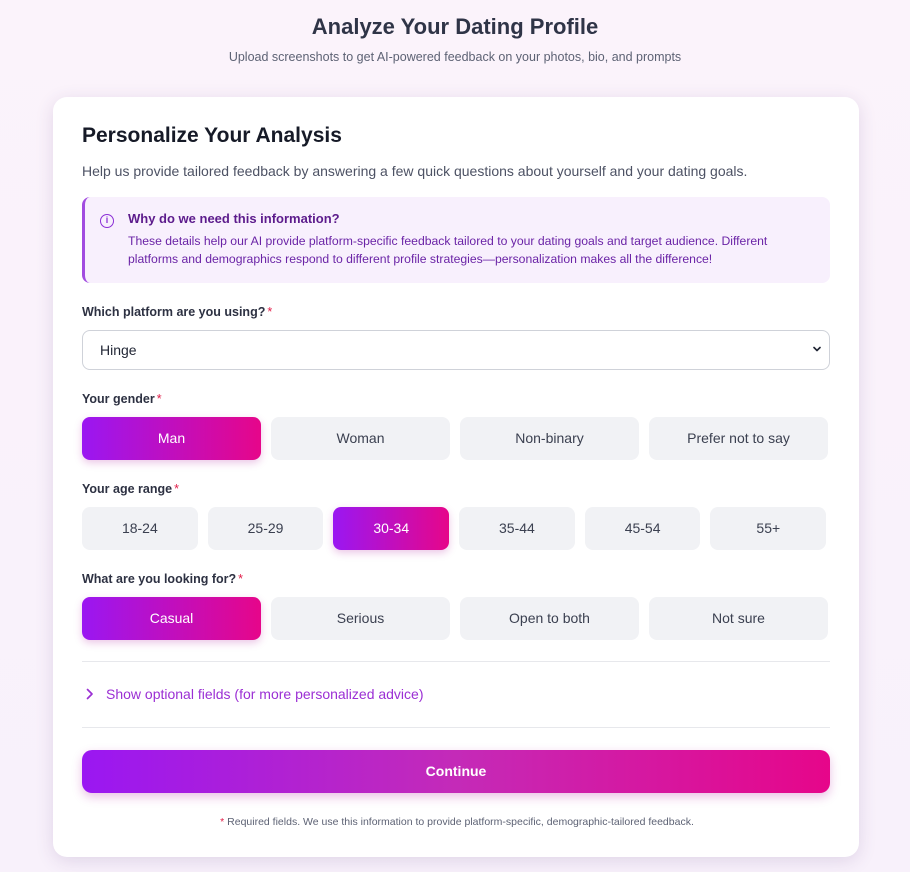 This screenshot has height=872, width=910. Describe the element at coordinates (234, 218) in the screenshot. I see `info-heading: Why do we need this information?` at that location.